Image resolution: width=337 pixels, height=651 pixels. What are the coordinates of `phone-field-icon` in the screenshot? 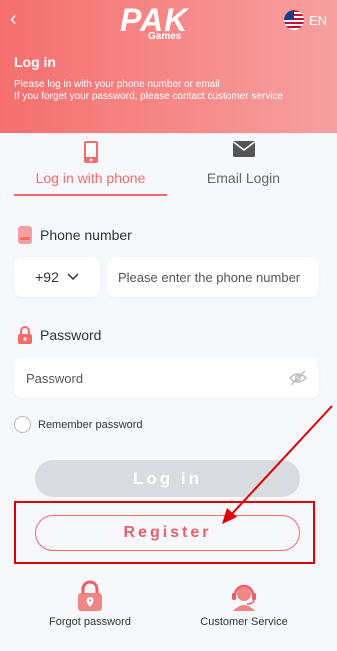 It's located at (25, 235).